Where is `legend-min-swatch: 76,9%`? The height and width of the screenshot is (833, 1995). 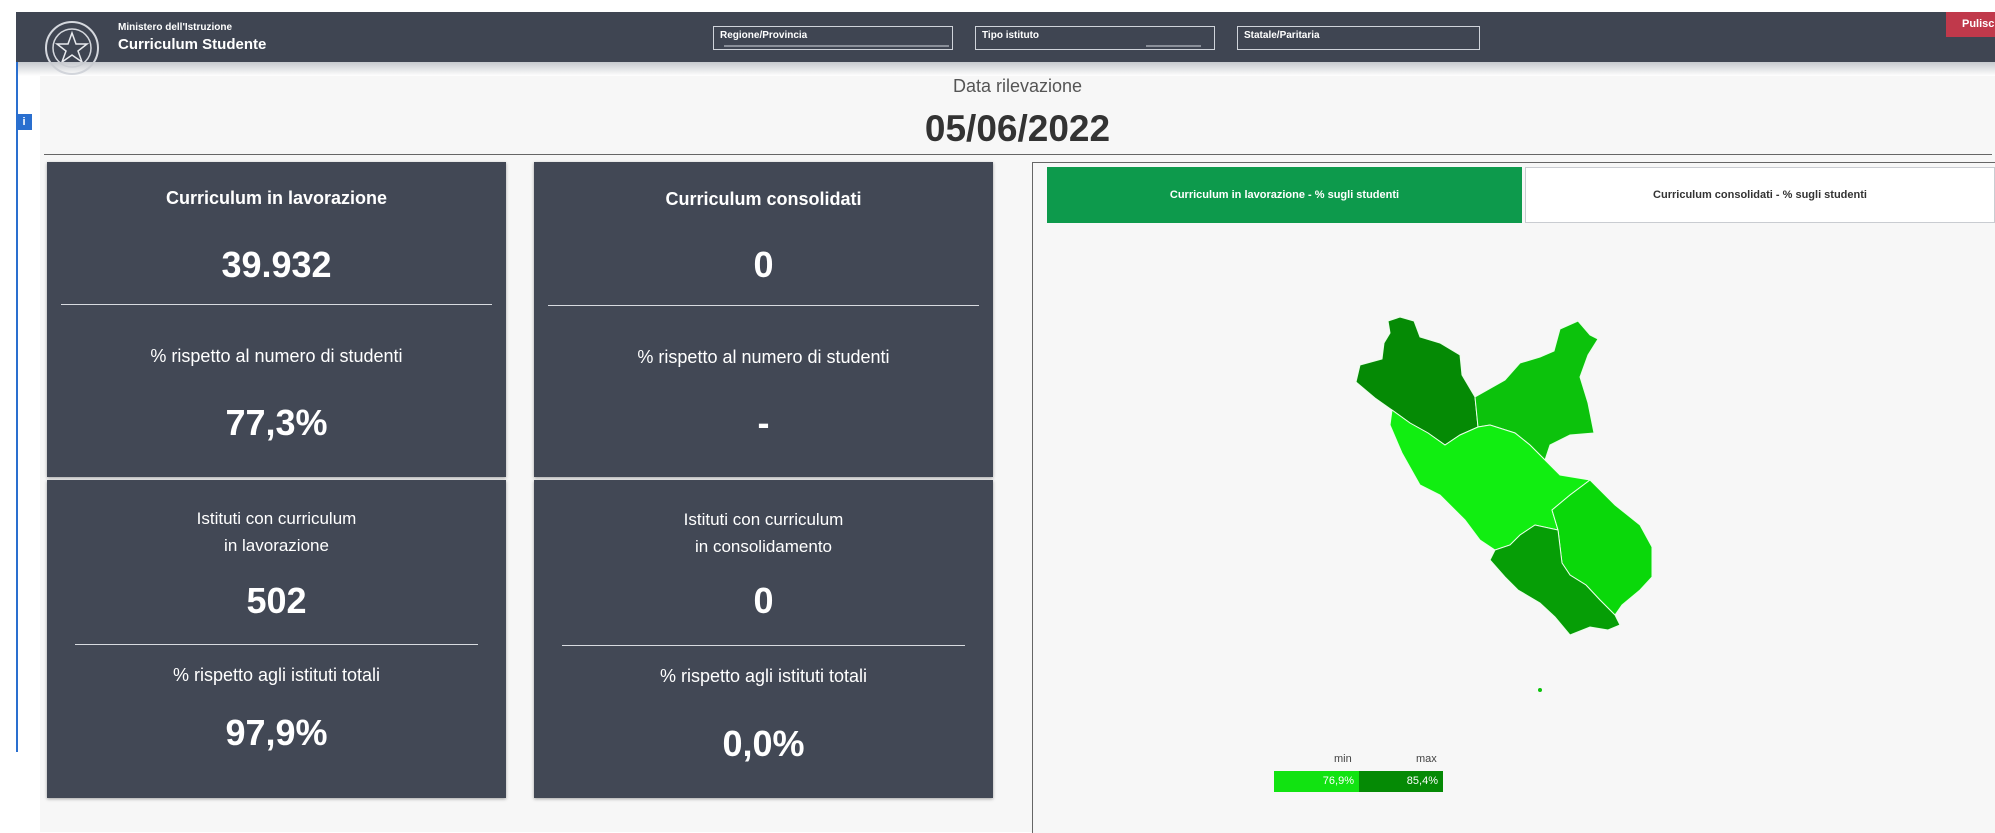
legend-min-swatch: 76,9% is located at coordinates (1316, 781).